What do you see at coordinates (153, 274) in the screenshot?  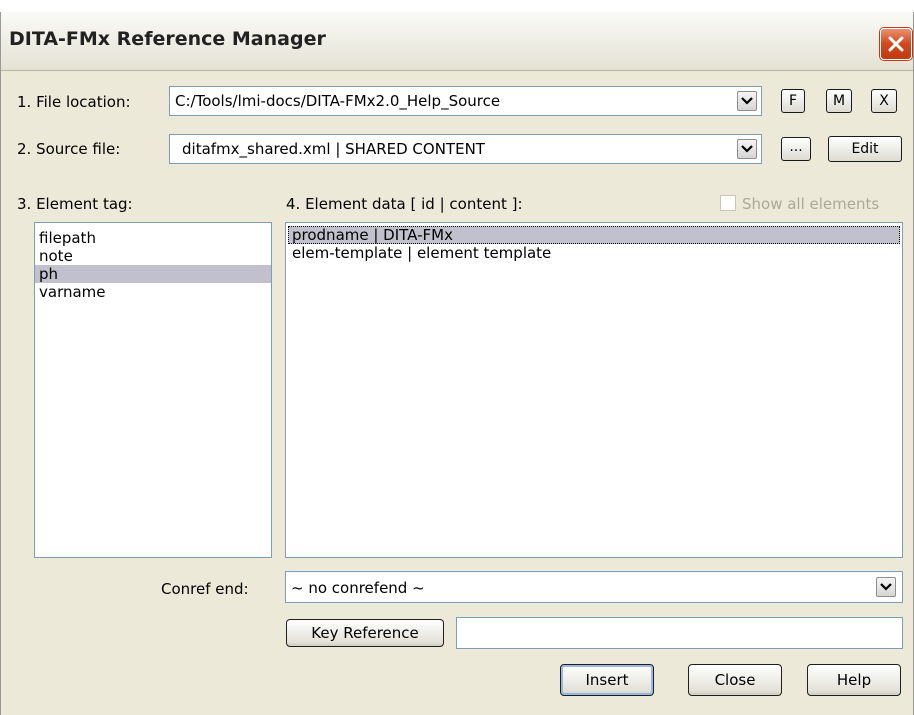 I see `list-item: ph` at bounding box center [153, 274].